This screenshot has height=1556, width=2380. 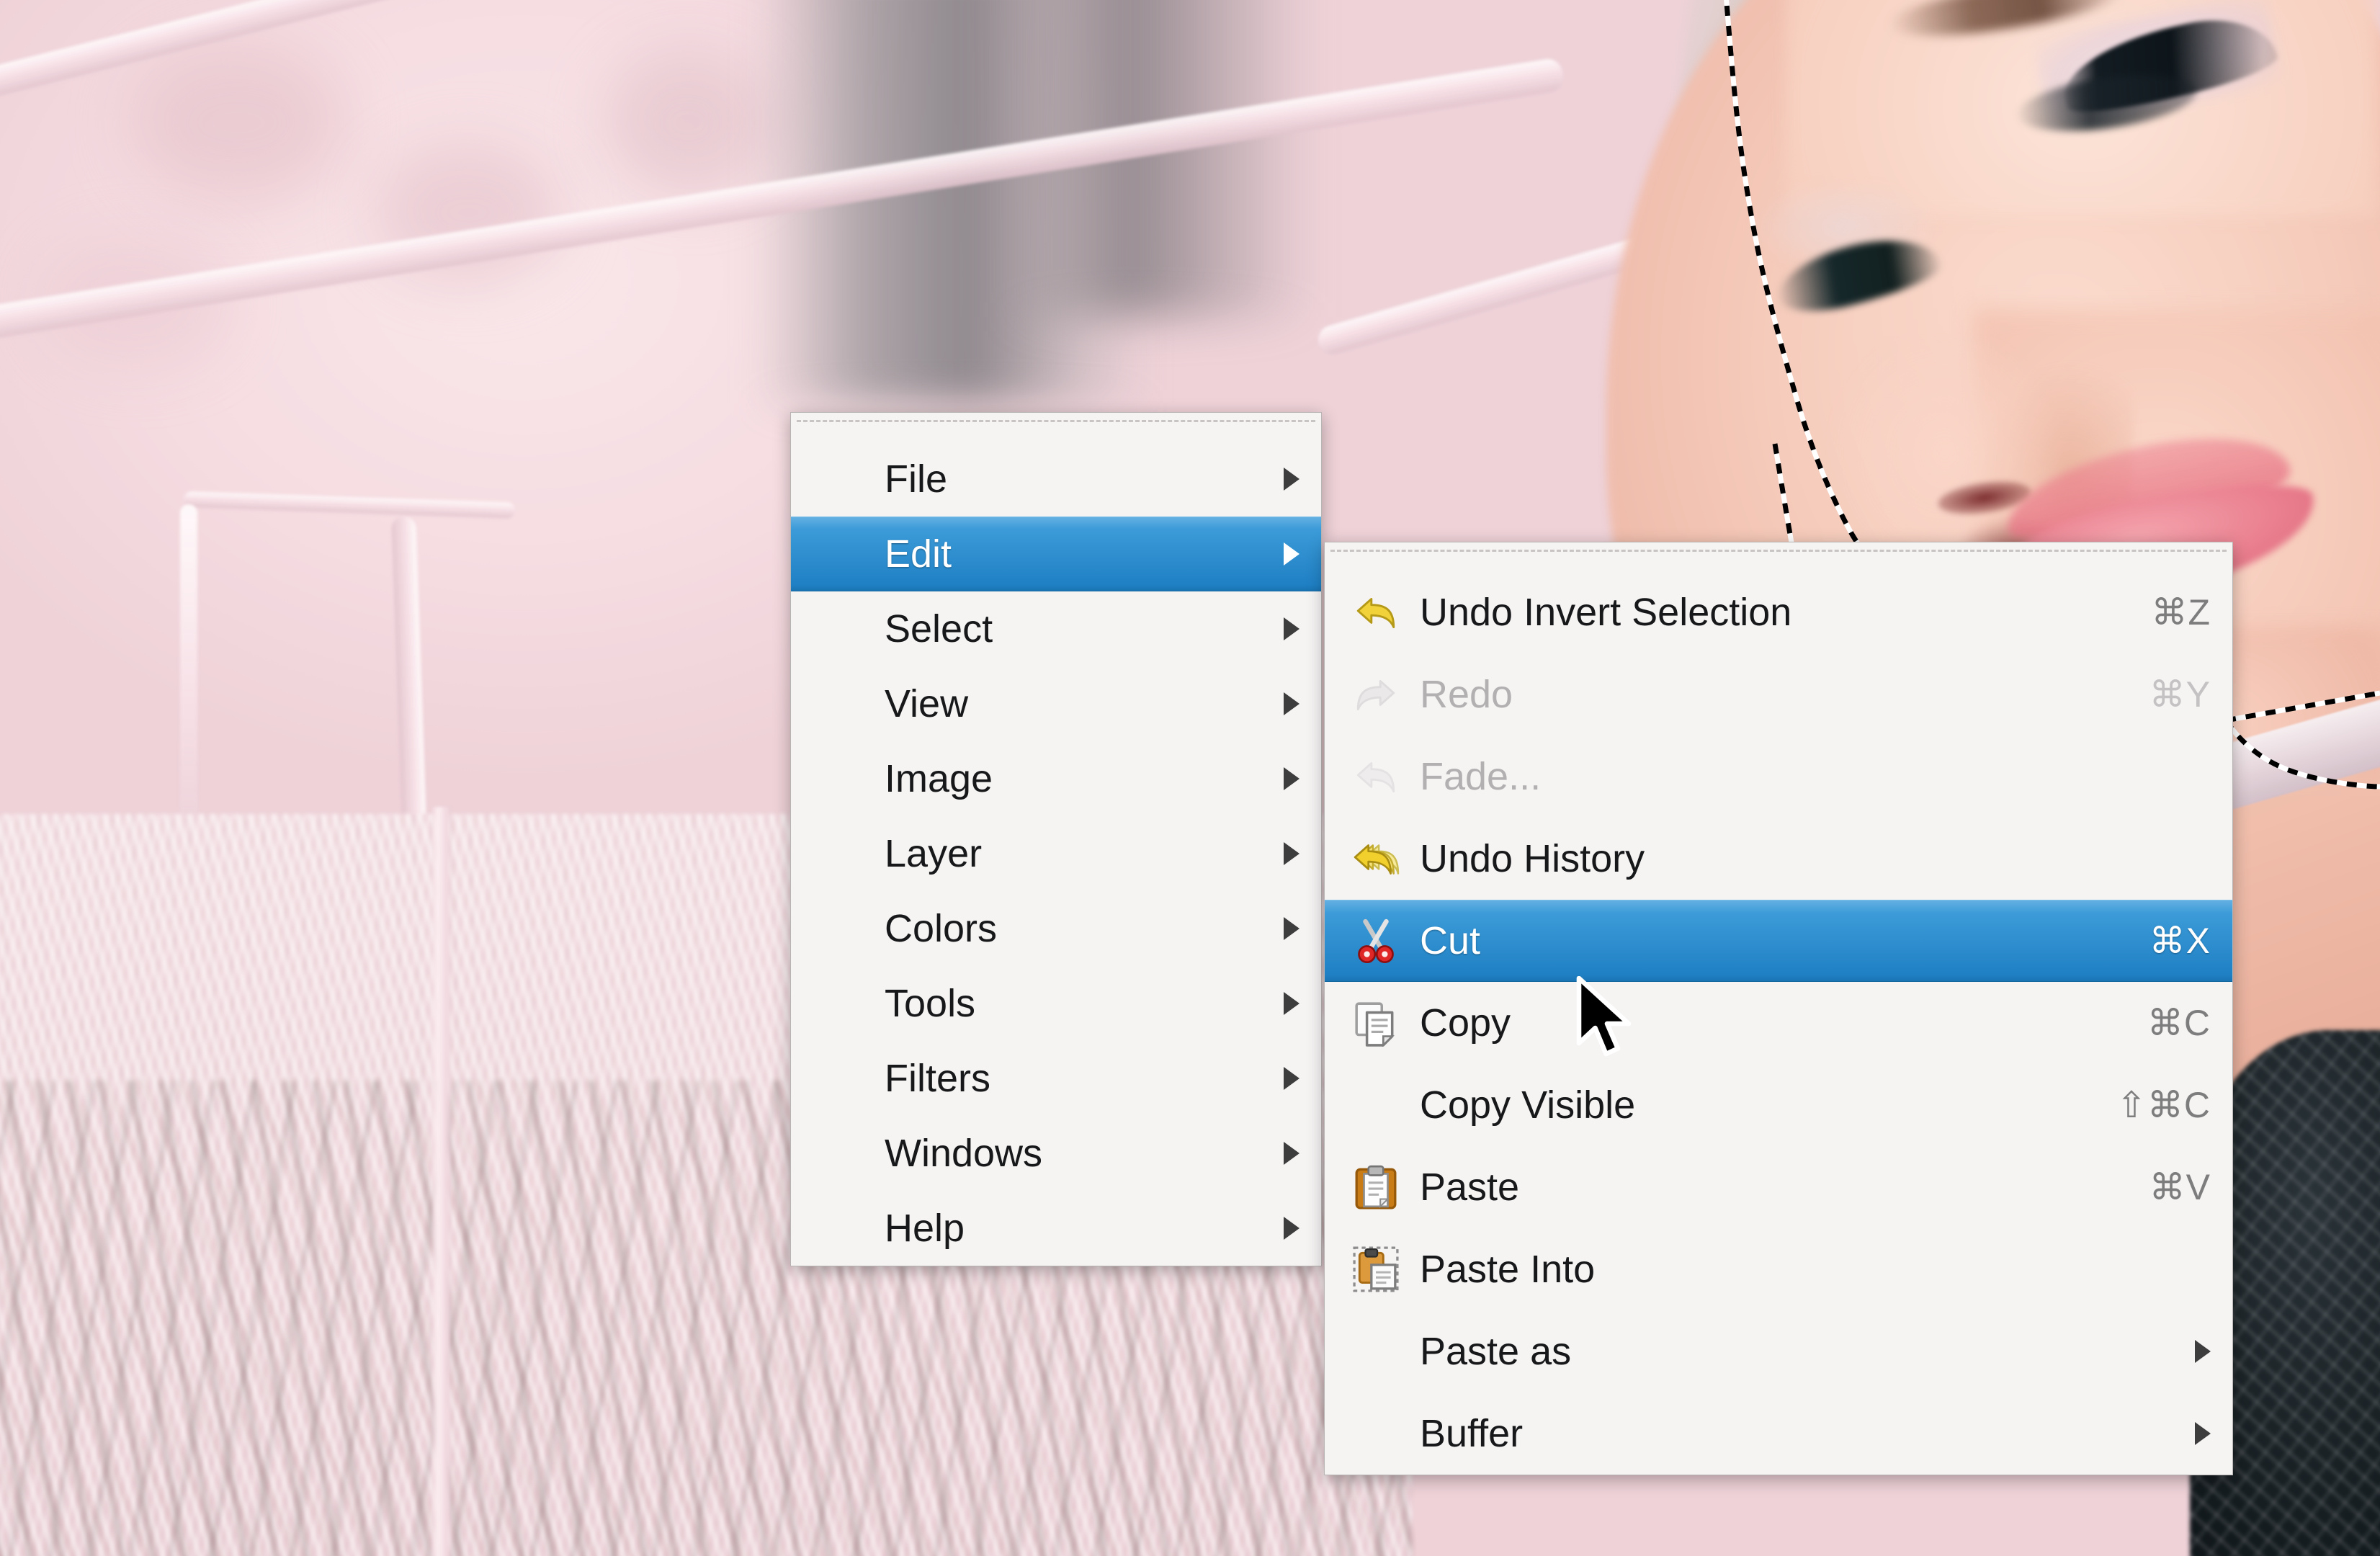 What do you see at coordinates (1508, 1269) in the screenshot?
I see `menu-item-label: Paste Into` at bounding box center [1508, 1269].